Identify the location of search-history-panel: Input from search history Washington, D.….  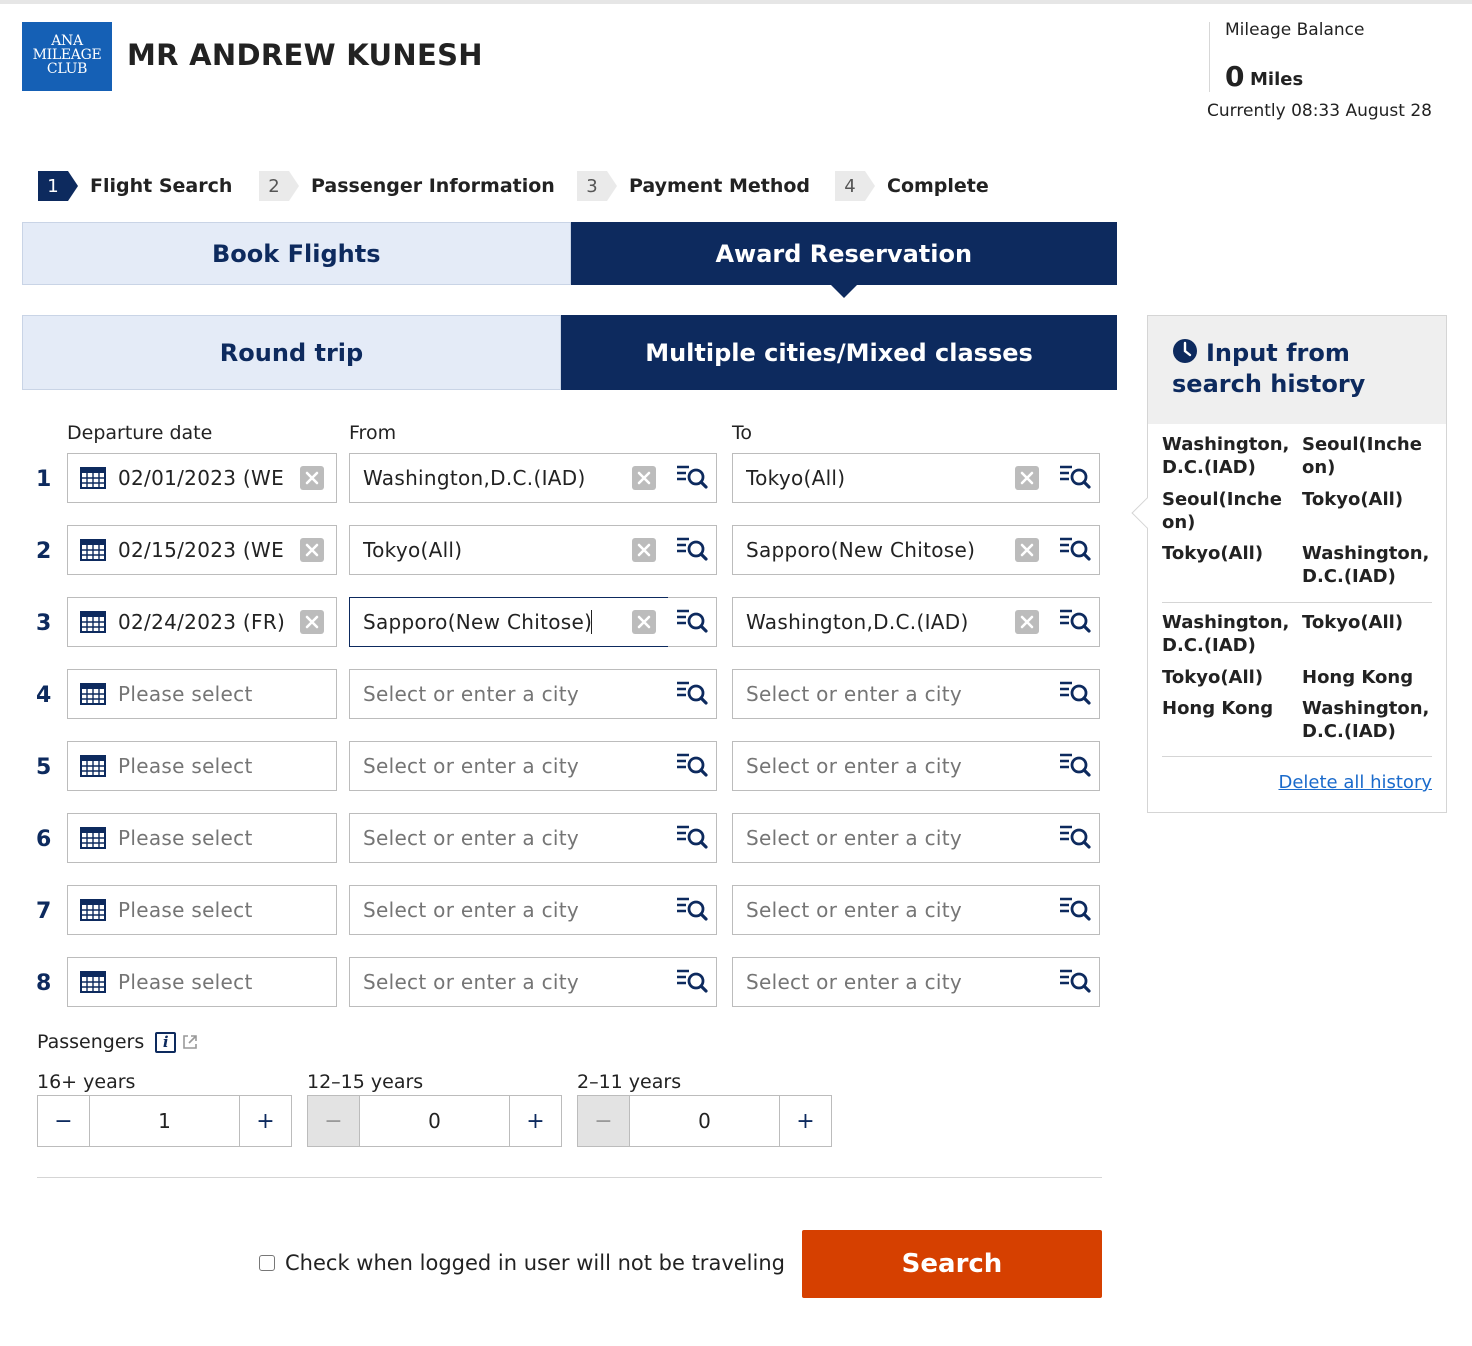
(1289, 564).